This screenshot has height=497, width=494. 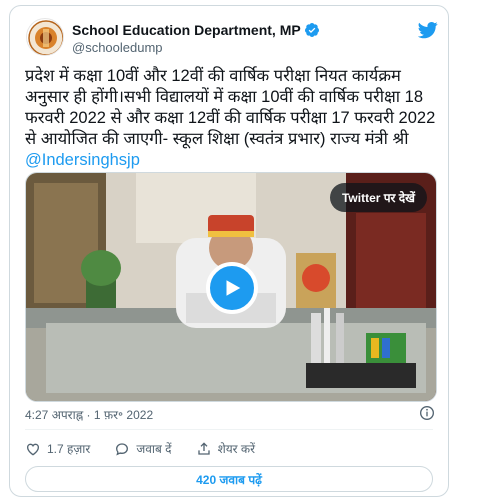 I want to click on share-button: शेयर करें, so click(x=226, y=448).